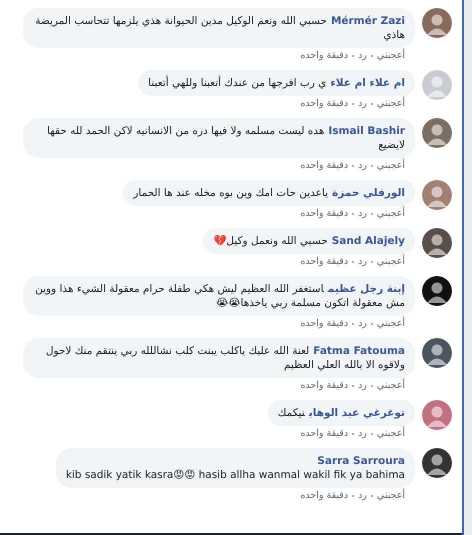  I want to click on author-name: الورفلي حمزة, so click(368, 193).